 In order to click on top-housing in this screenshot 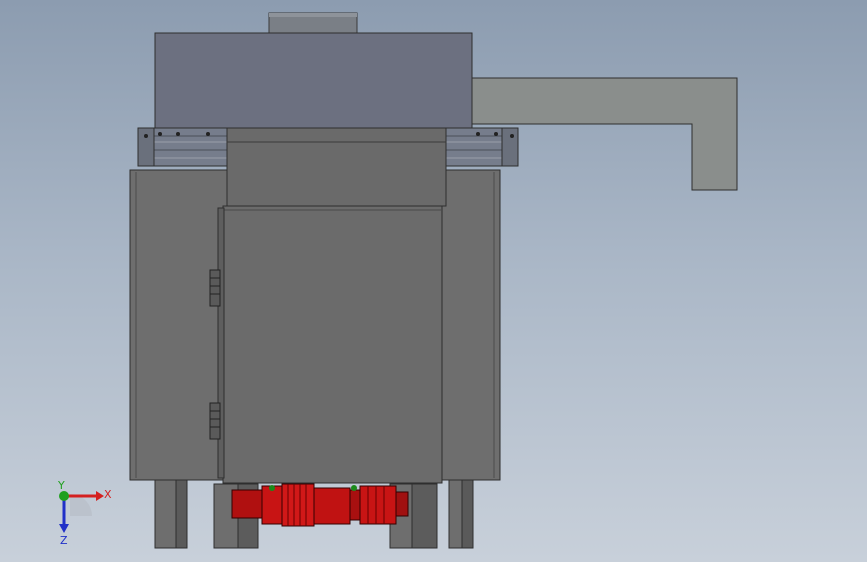, I will do `click(313, 80)`.